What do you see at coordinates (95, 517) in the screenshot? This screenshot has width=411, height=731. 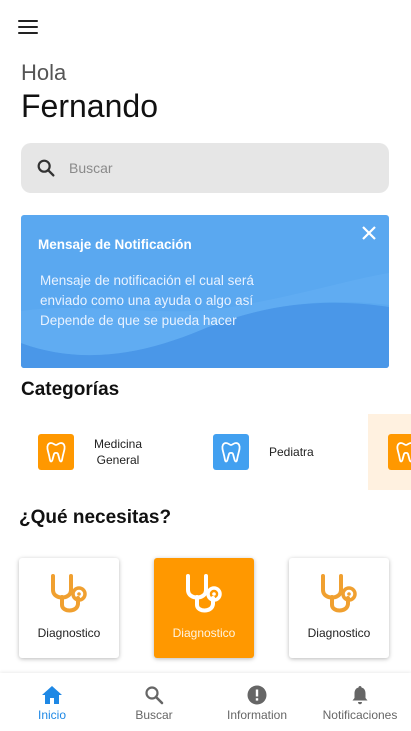 I see `needs-title: ¿Qué necesitas?` at bounding box center [95, 517].